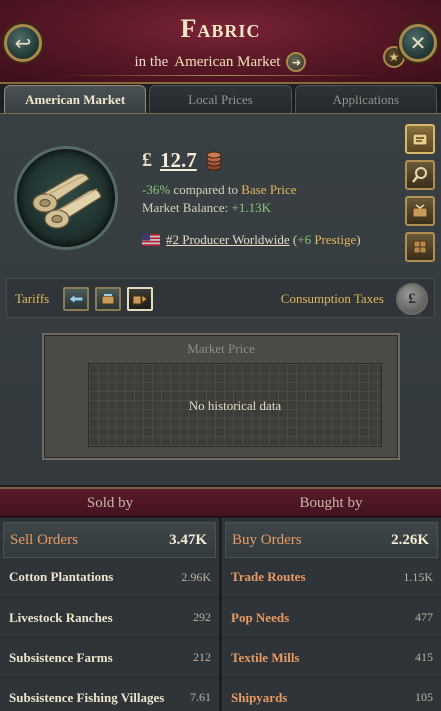 Image resolution: width=441 pixels, height=711 pixels. I want to click on export-priority-button, so click(140, 299).